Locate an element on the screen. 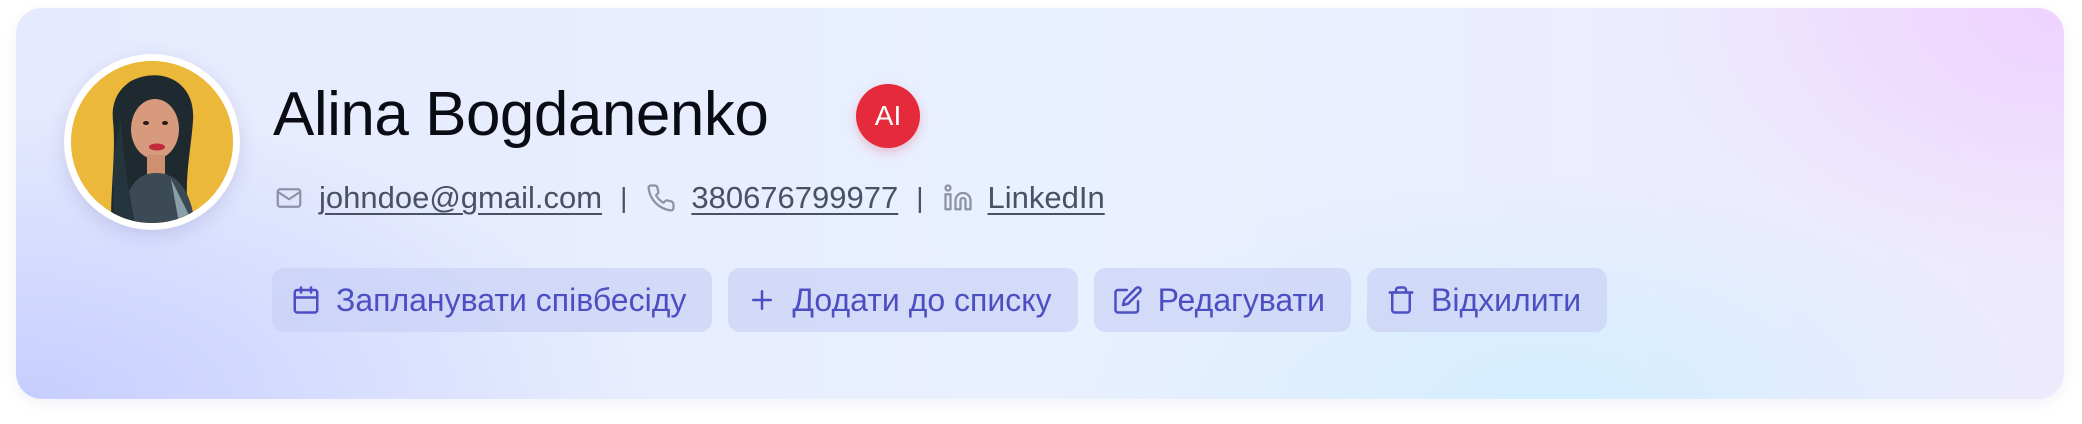 The image size is (2082, 424). candidate-name: Alina Bogdanenko is located at coordinates (521, 114).